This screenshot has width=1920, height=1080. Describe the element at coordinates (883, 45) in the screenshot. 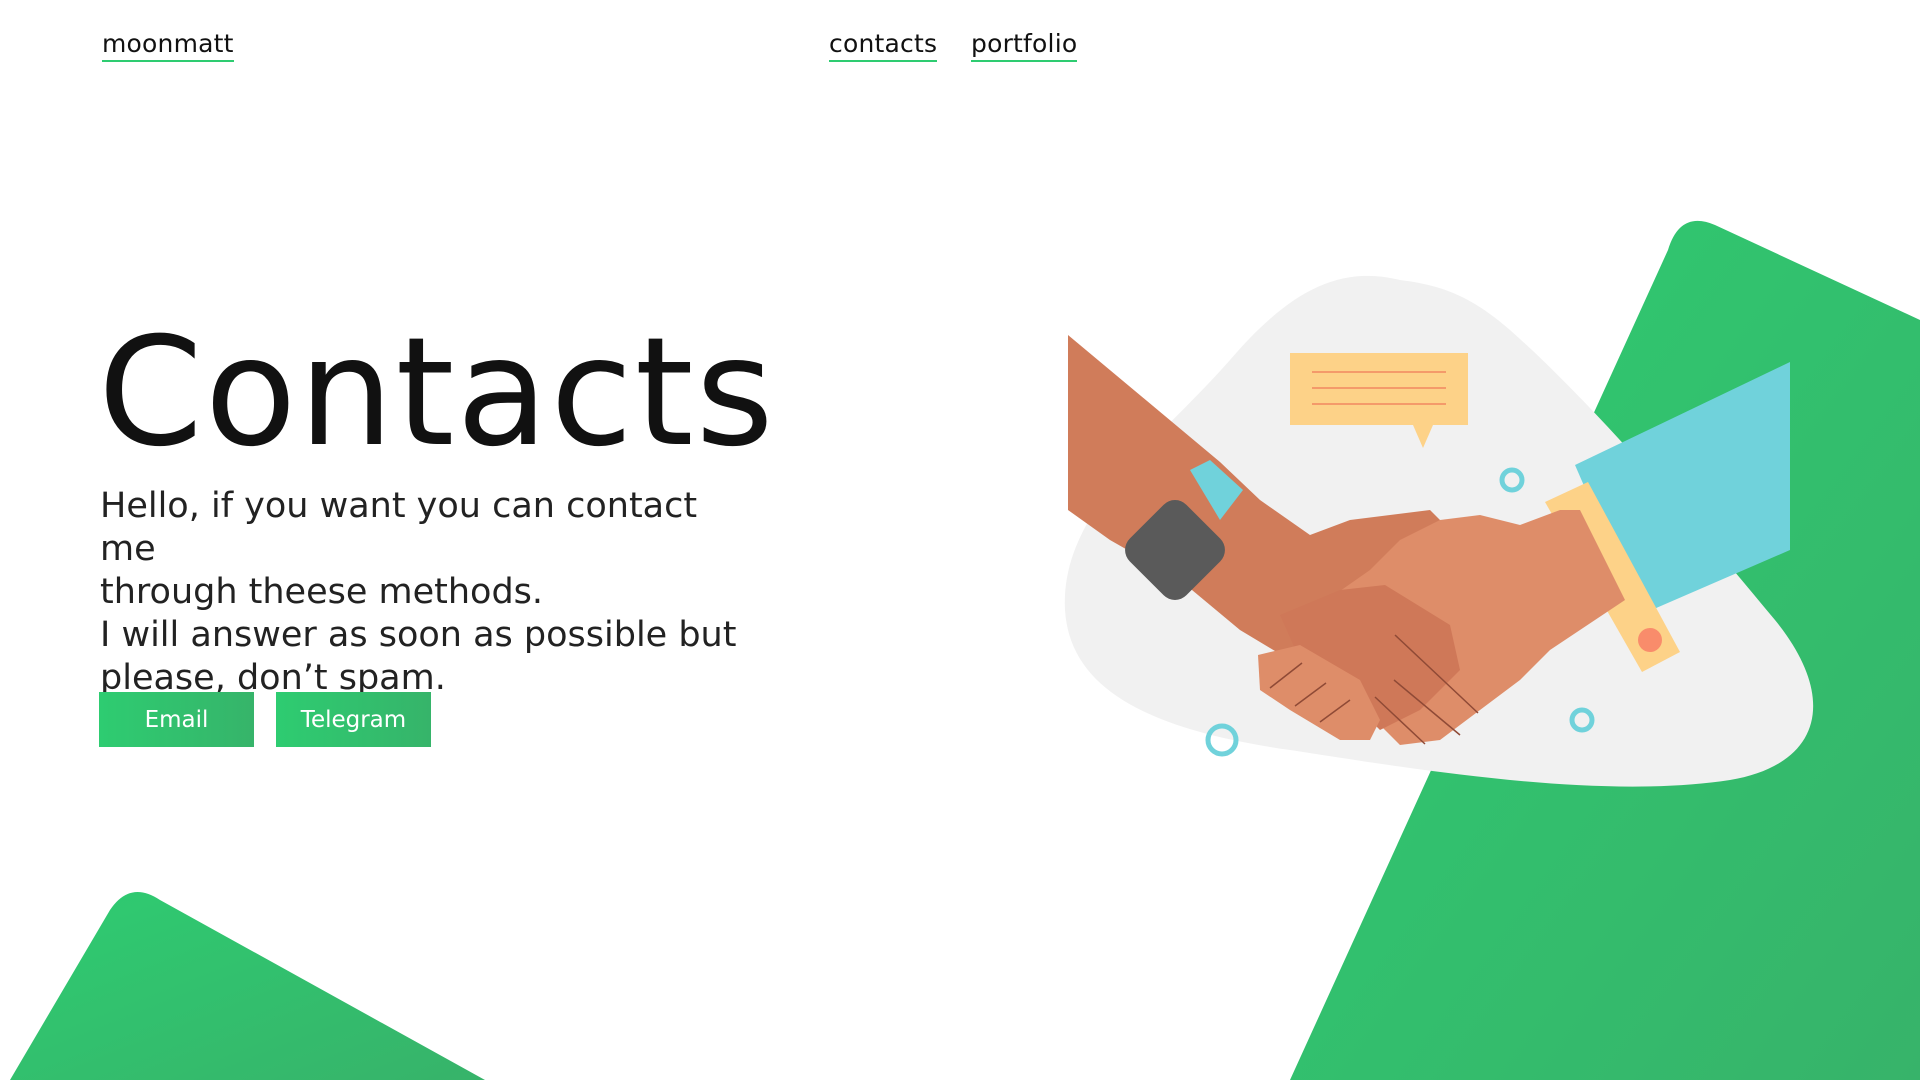

I see `nav-link-contacts: contacts` at that location.